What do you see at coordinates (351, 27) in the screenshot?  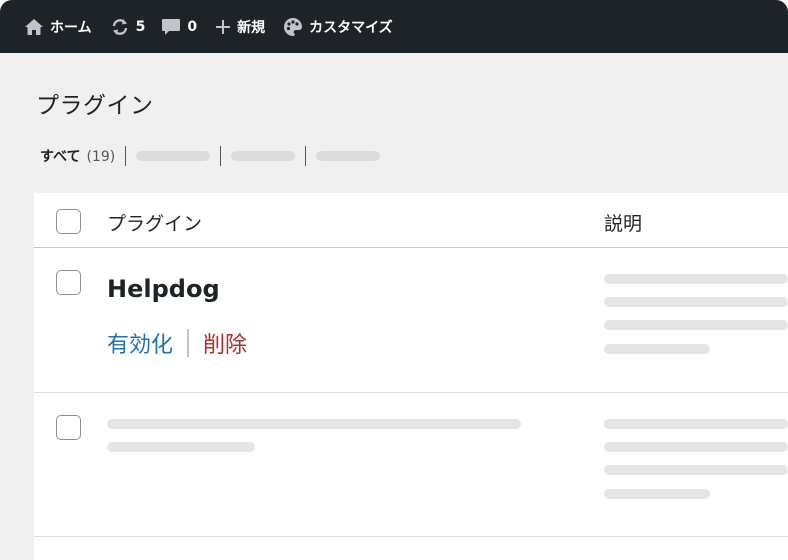 I see `customize-label: カスタマイズ` at bounding box center [351, 27].